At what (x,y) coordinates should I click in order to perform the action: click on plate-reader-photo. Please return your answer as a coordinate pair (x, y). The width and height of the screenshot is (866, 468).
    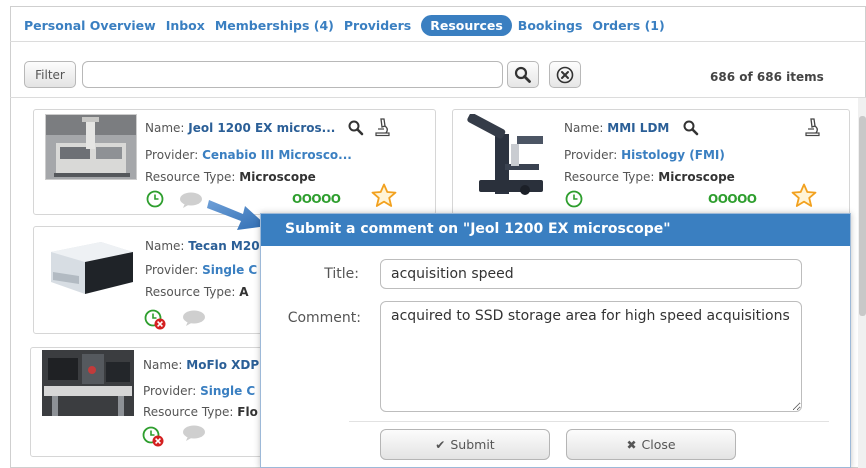
    Looking at the image, I should click on (91, 265).